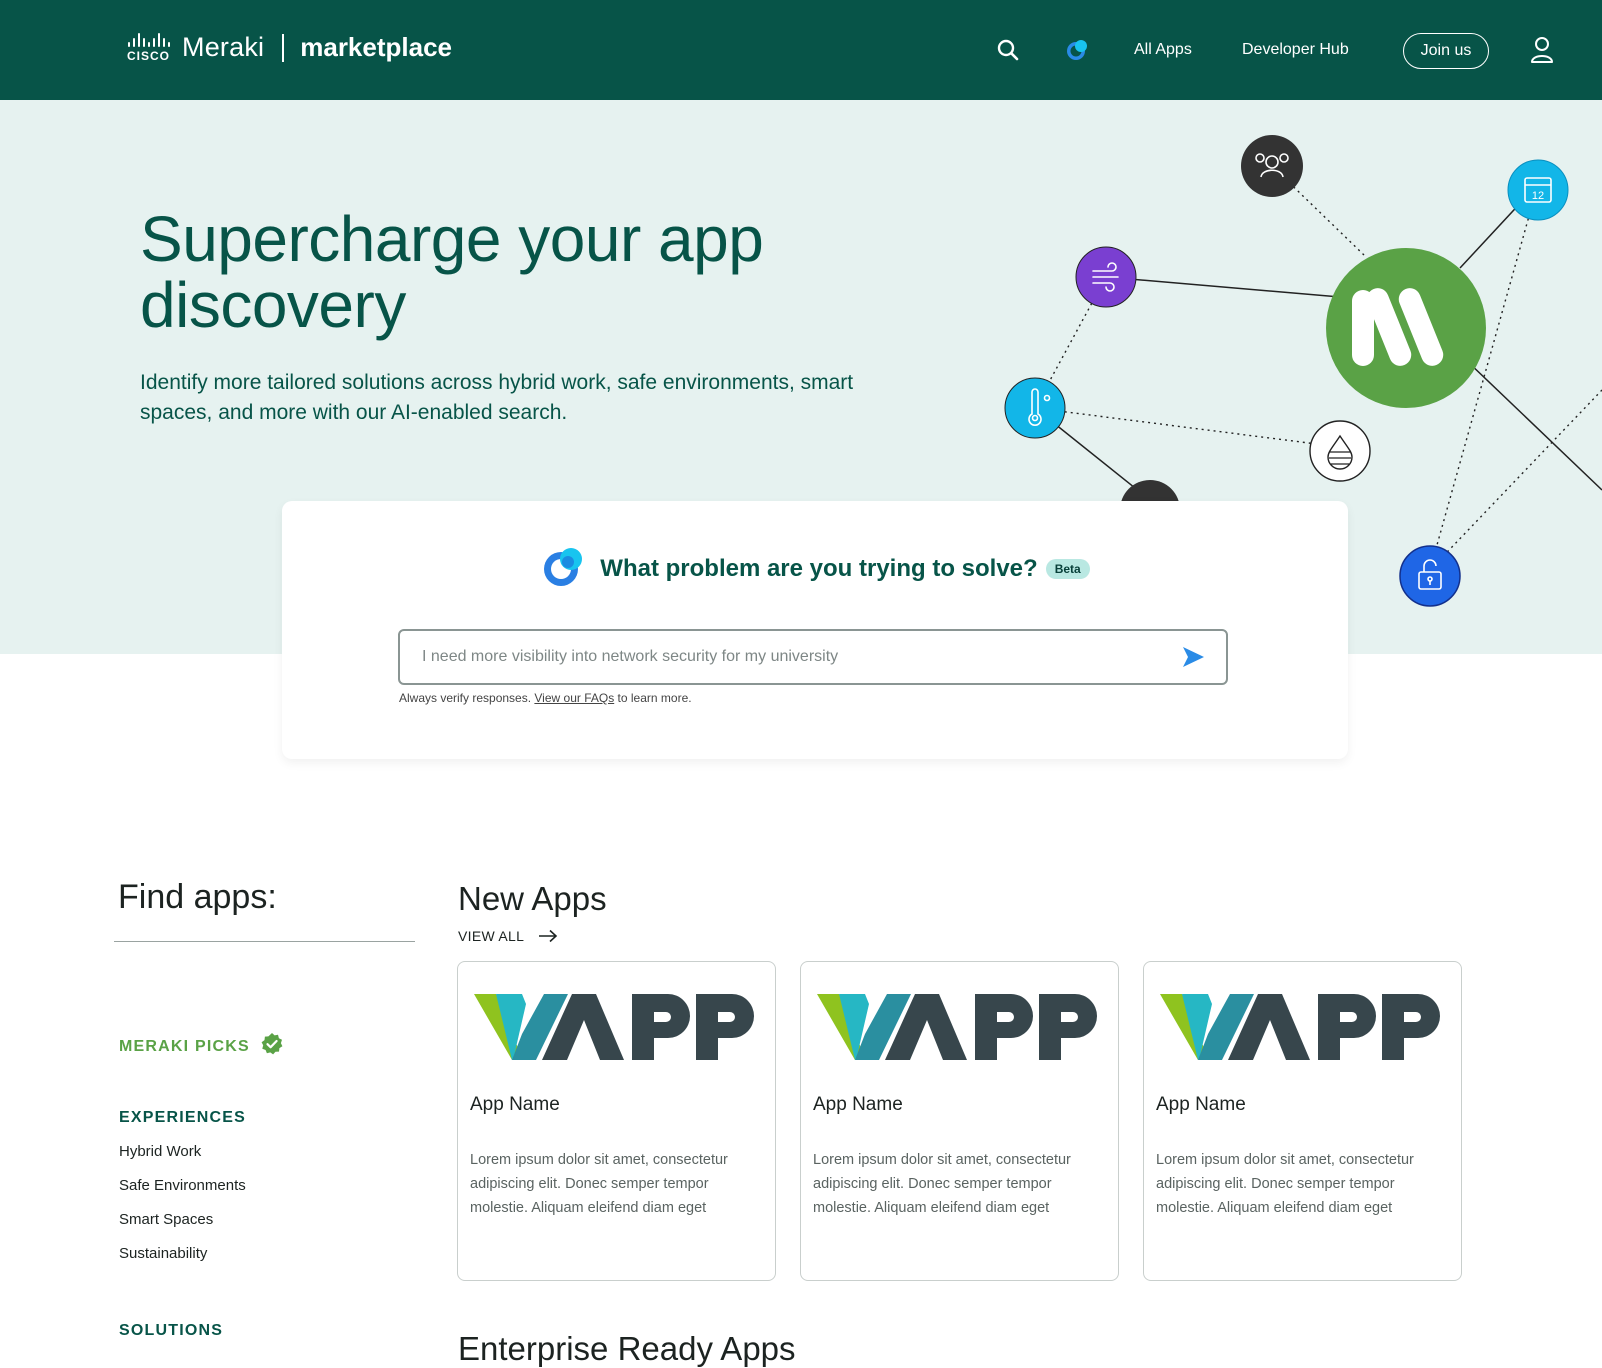  Describe the element at coordinates (792, 657) in the screenshot. I see `search-input` at that location.